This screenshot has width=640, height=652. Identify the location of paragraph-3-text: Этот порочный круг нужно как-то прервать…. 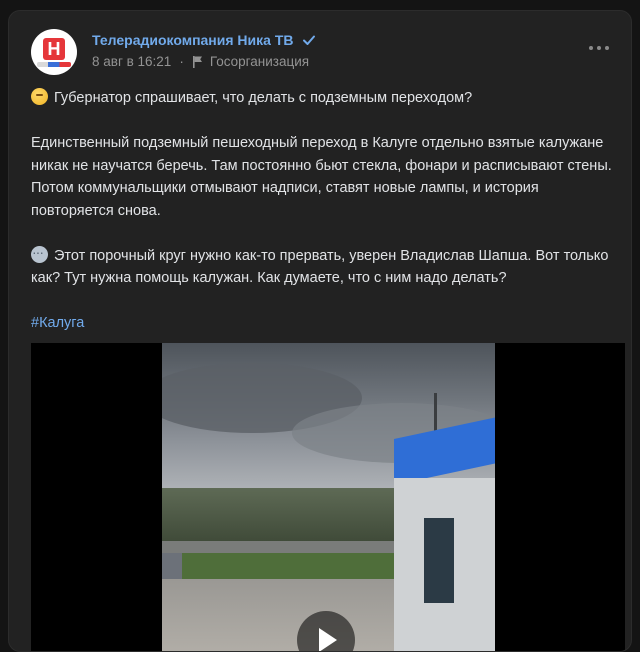
(320, 267).